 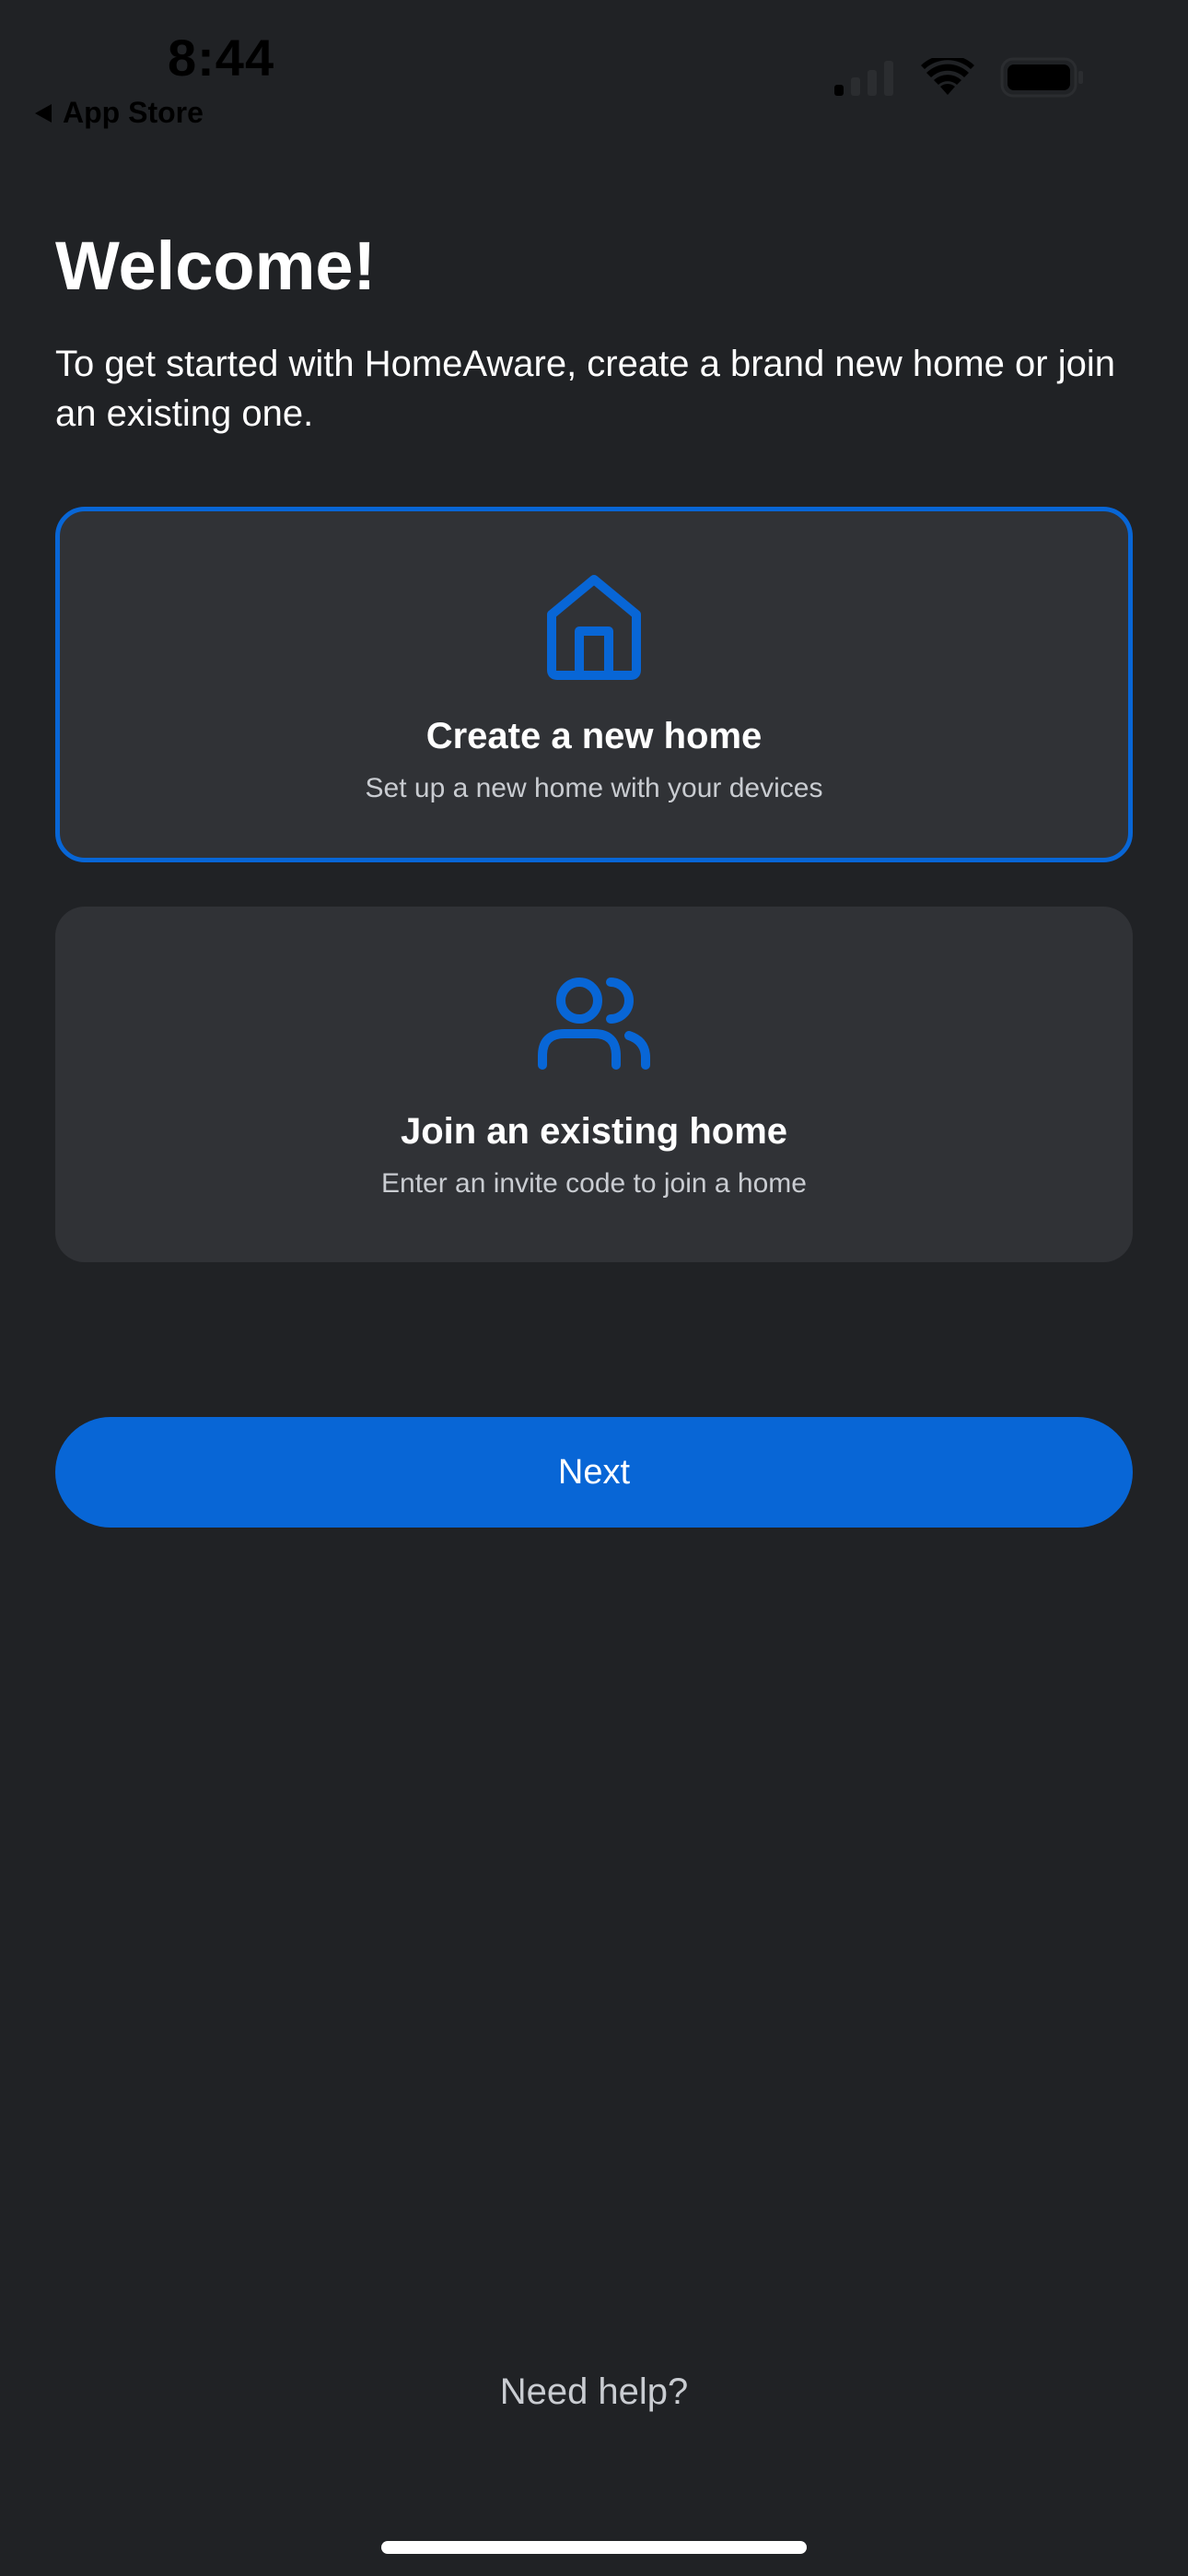 I want to click on back-triangle-icon, so click(x=43, y=113).